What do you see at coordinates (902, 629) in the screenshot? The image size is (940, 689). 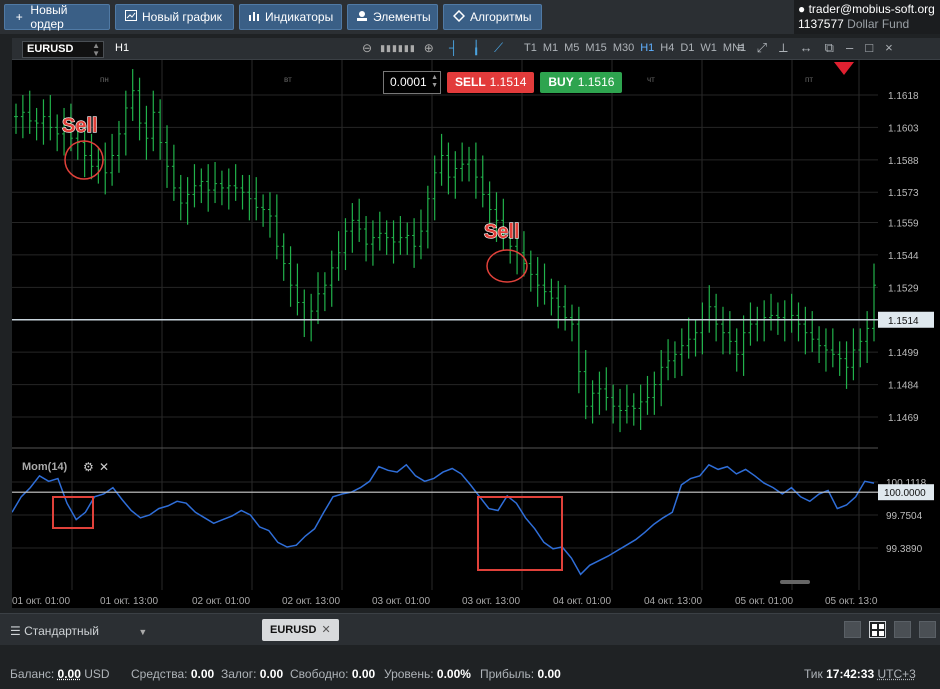 I see `split-vertical-view-icon` at bounding box center [902, 629].